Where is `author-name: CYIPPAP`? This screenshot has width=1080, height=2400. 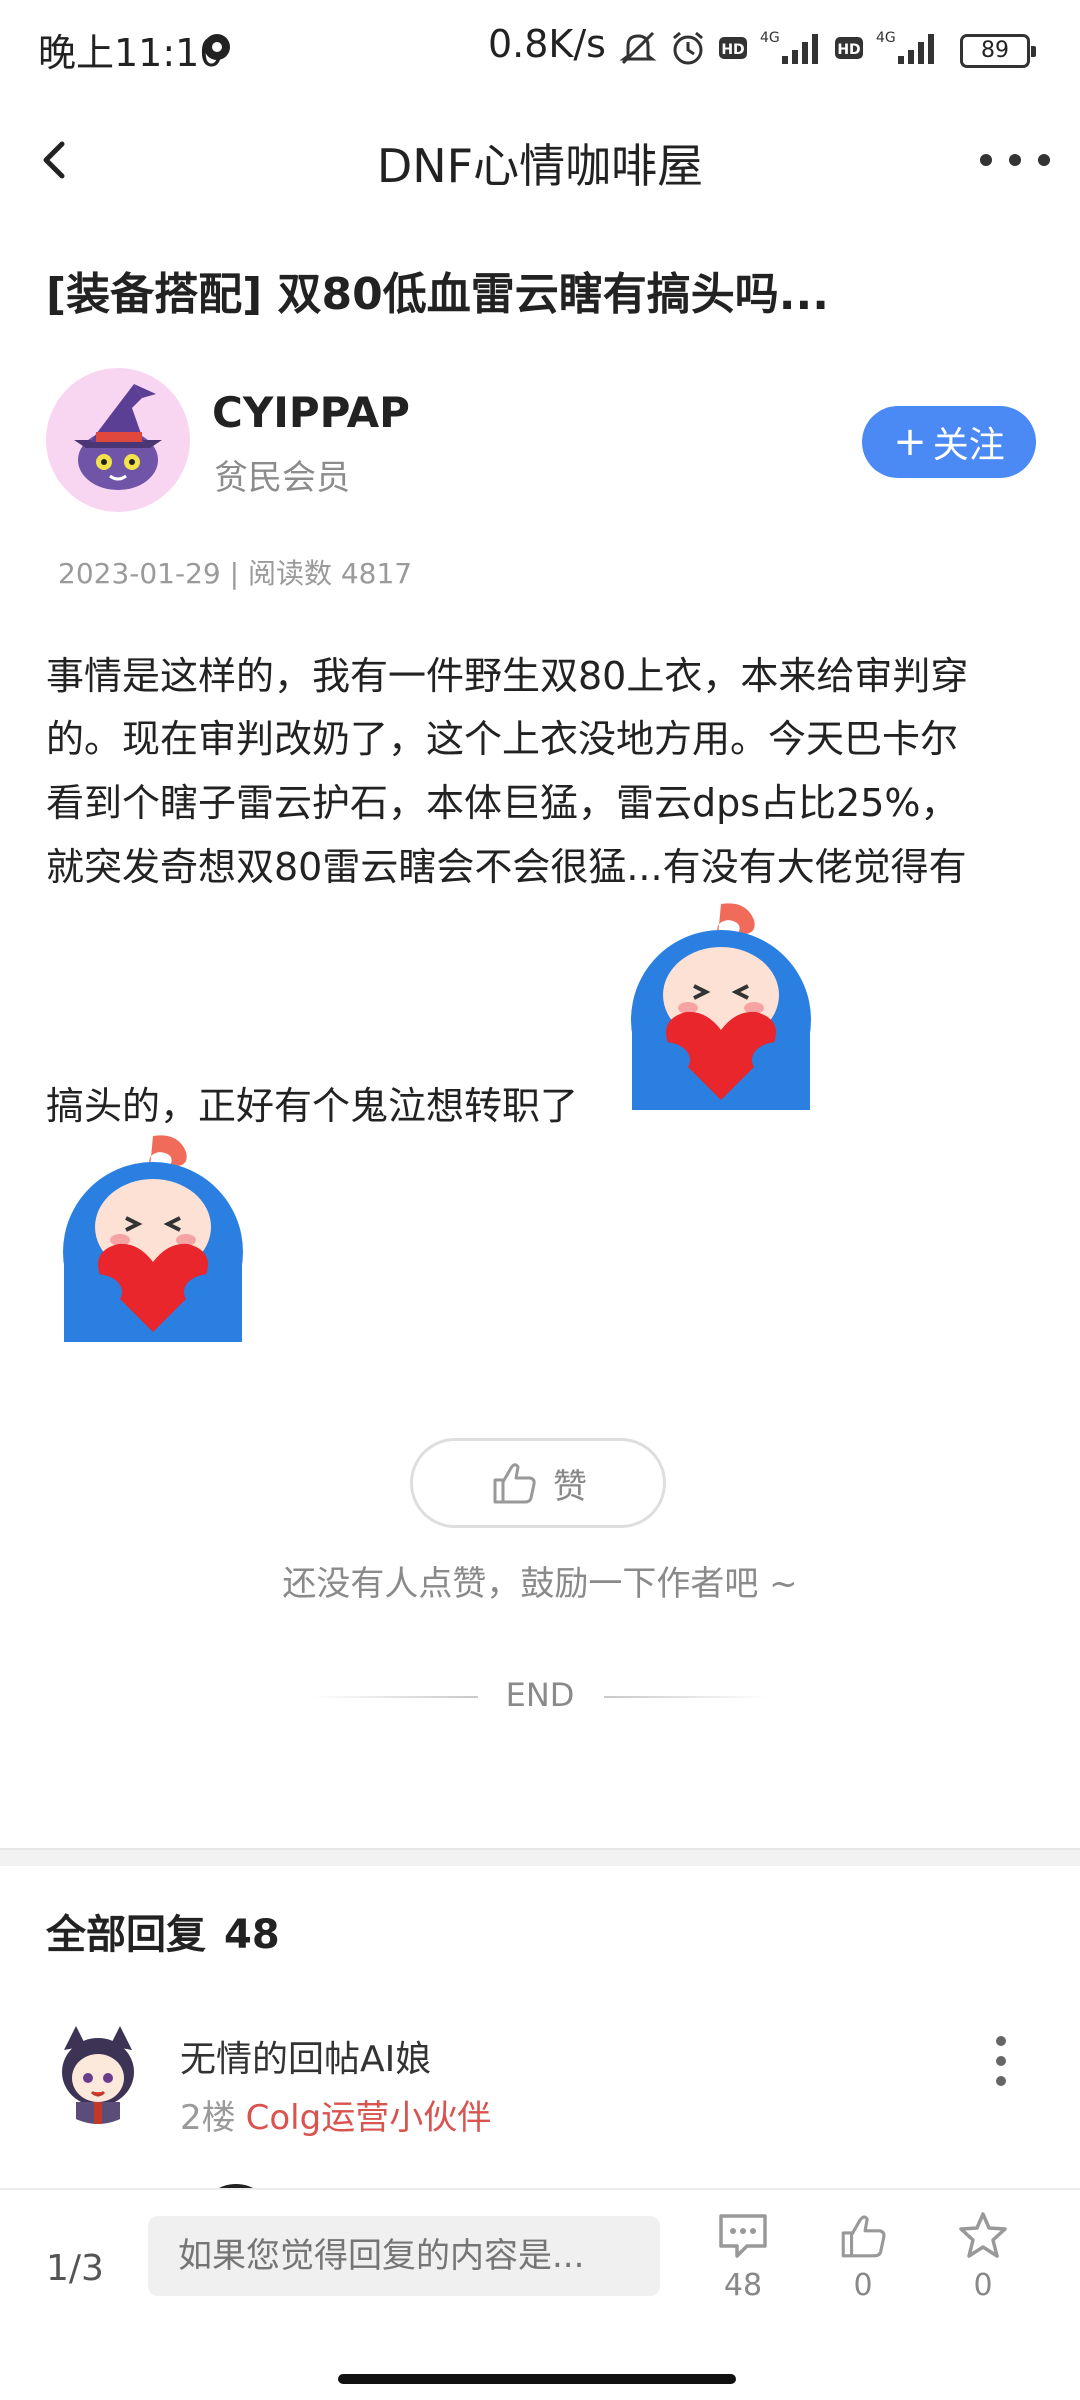
author-name: CYIPPAP is located at coordinates (311, 412).